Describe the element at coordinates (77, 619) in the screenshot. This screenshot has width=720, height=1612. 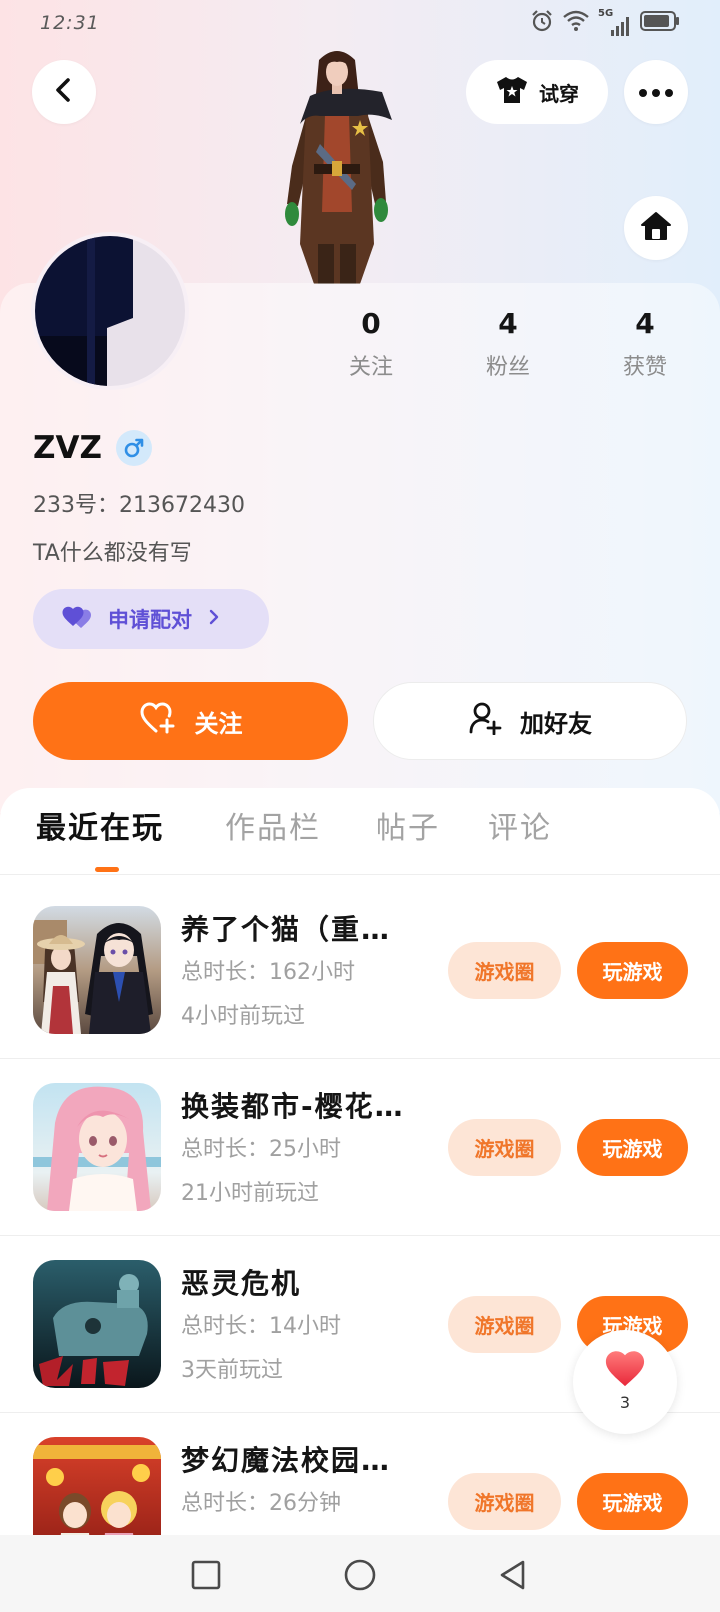
I see `heart-icon` at that location.